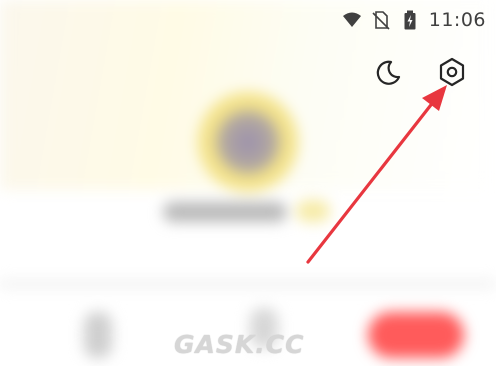 Image resolution: width=496 pixels, height=366 pixels. I want to click on moon-icon, so click(389, 72).